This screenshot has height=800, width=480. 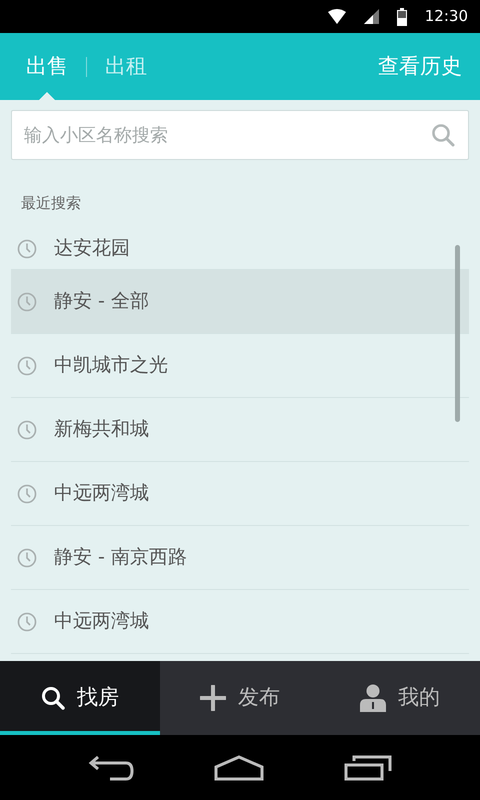 I want to click on wifi-icon, so click(x=337, y=16).